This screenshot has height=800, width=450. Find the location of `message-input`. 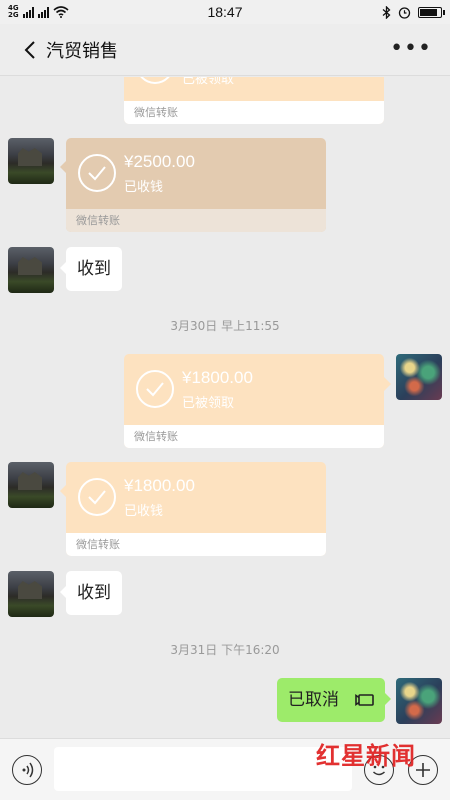

message-input is located at coordinates (203, 769).